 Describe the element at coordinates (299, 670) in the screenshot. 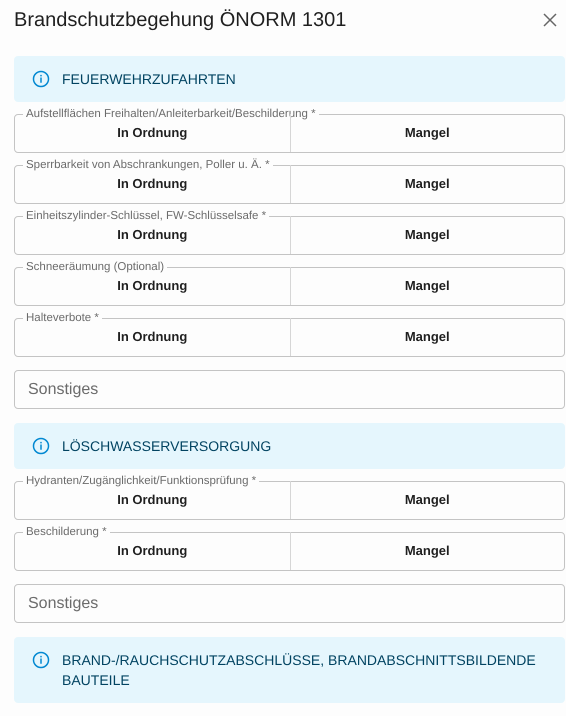

I see `section-title: BRAND-/RAUCHSCHUTZABSCHLÜSSE, BRANDABSCHNITTSBILDENDE BAUTEILE` at that location.